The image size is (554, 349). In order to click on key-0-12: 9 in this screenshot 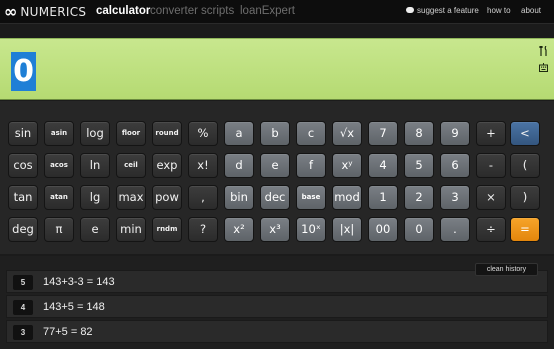, I will do `click(455, 133)`.